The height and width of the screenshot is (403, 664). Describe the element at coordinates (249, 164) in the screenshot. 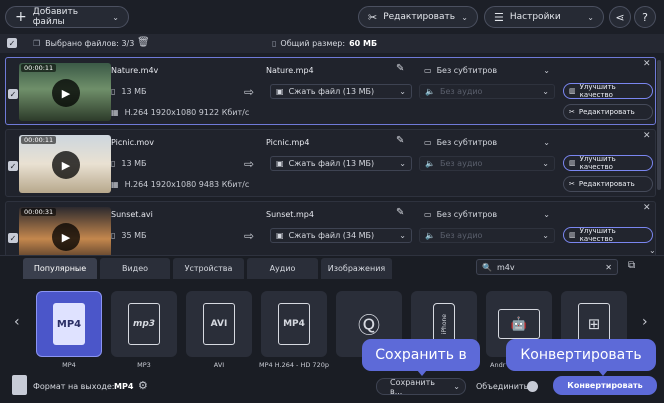

I see `convert-arrow-icon: ⇨` at that location.